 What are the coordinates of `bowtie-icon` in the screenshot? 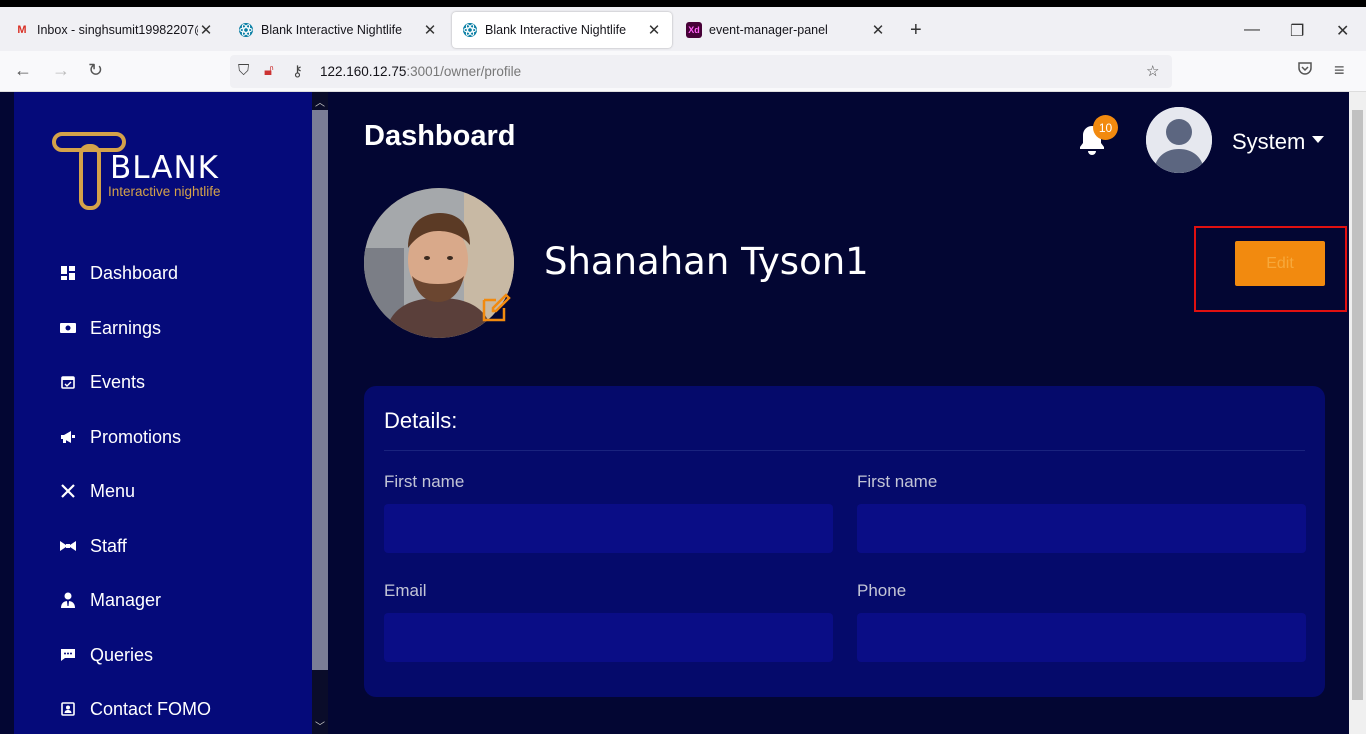 It's located at (68, 546).